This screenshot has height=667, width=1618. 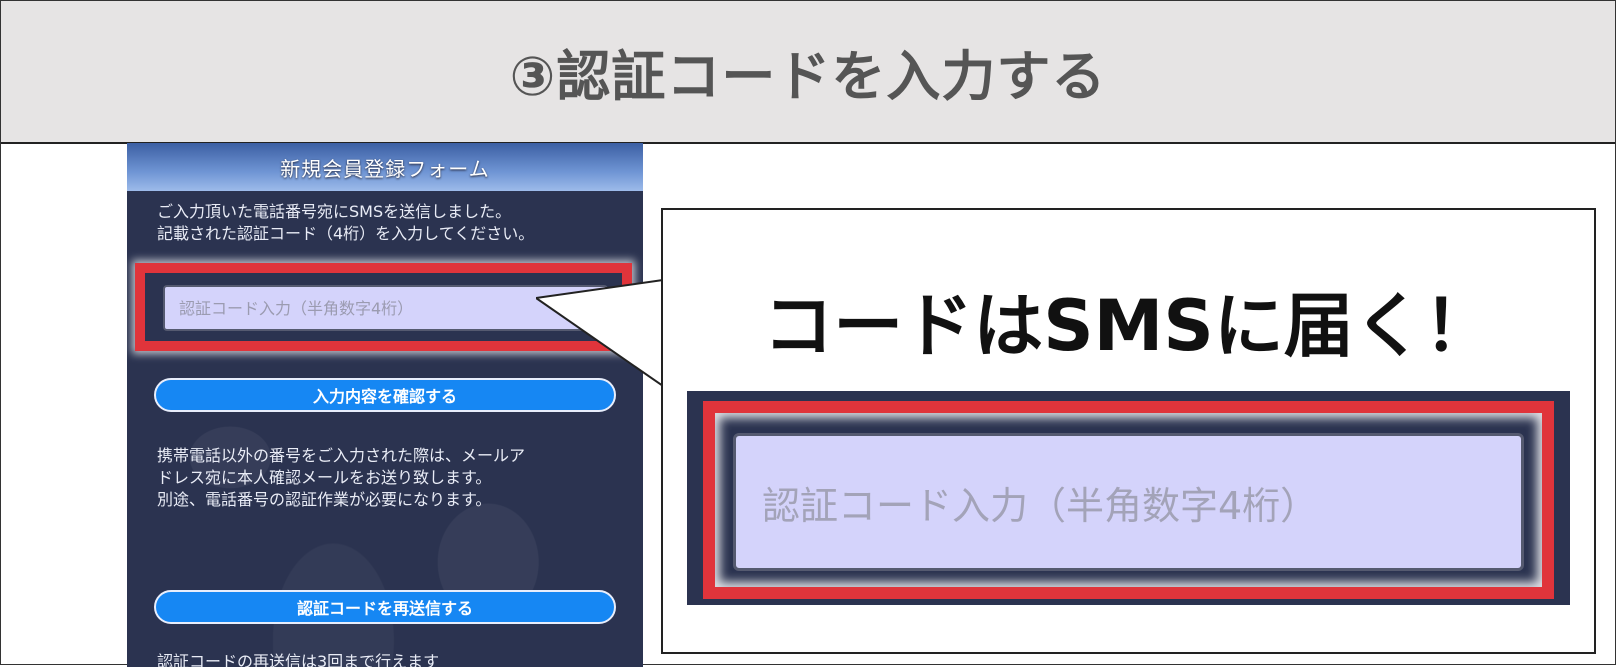 I want to click on resend-code-button: 認証コードを再送信する, so click(x=385, y=607).